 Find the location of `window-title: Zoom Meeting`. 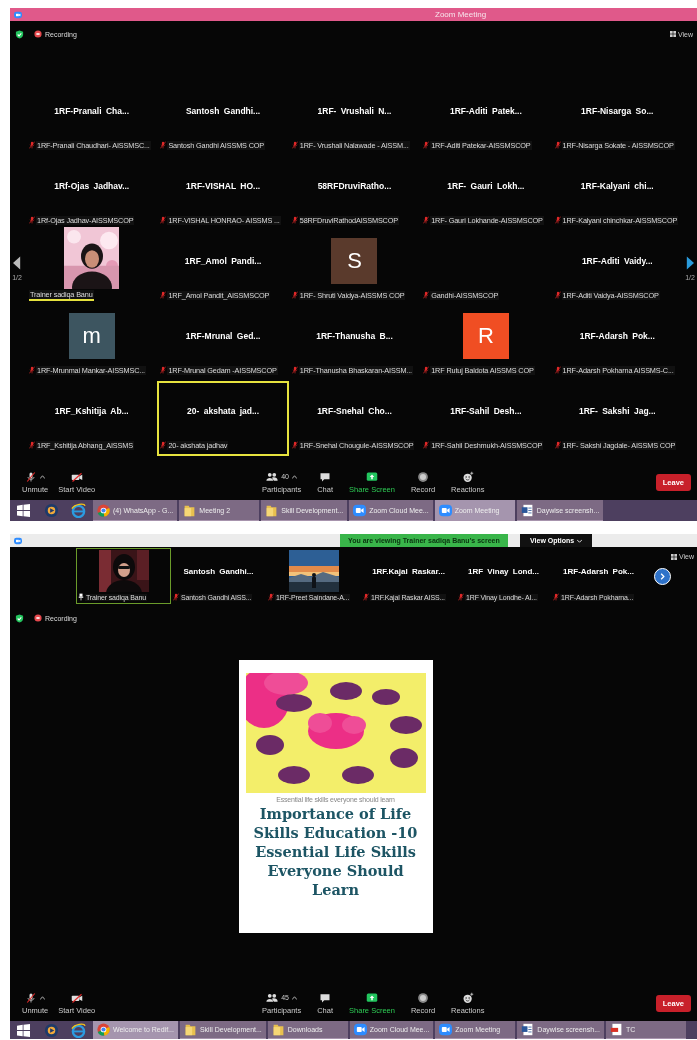

window-title: Zoom Meeting is located at coordinates (461, 14).